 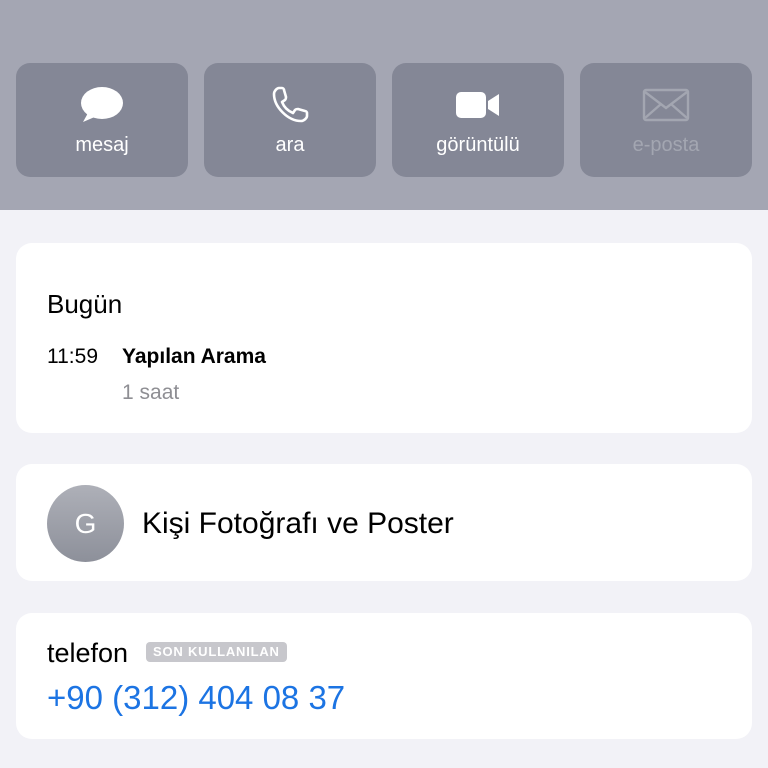 I want to click on call-button: ara, so click(x=290, y=120).